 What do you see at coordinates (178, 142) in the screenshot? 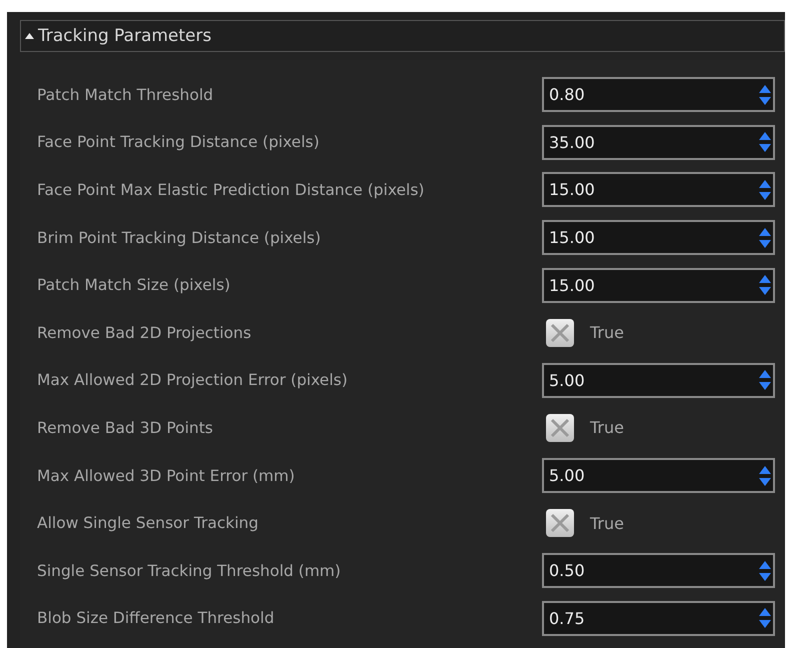
I see `property-label: Face Point Tracking Distance (pixels)` at bounding box center [178, 142].